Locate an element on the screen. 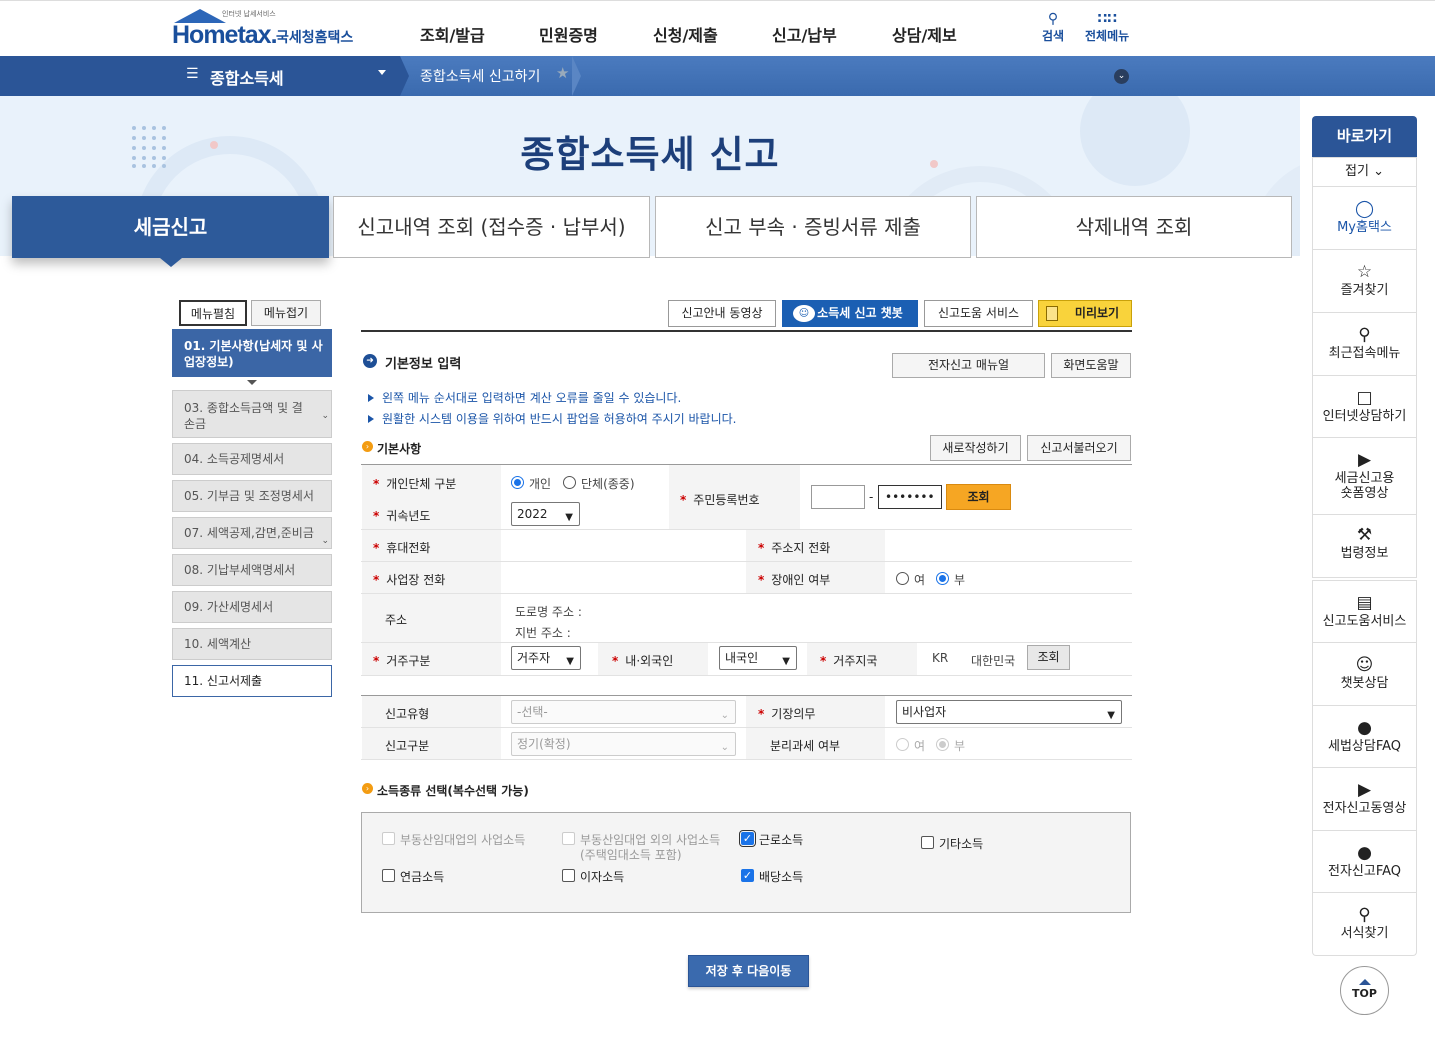  mobile-label: * 휴대전화 is located at coordinates (402, 548).